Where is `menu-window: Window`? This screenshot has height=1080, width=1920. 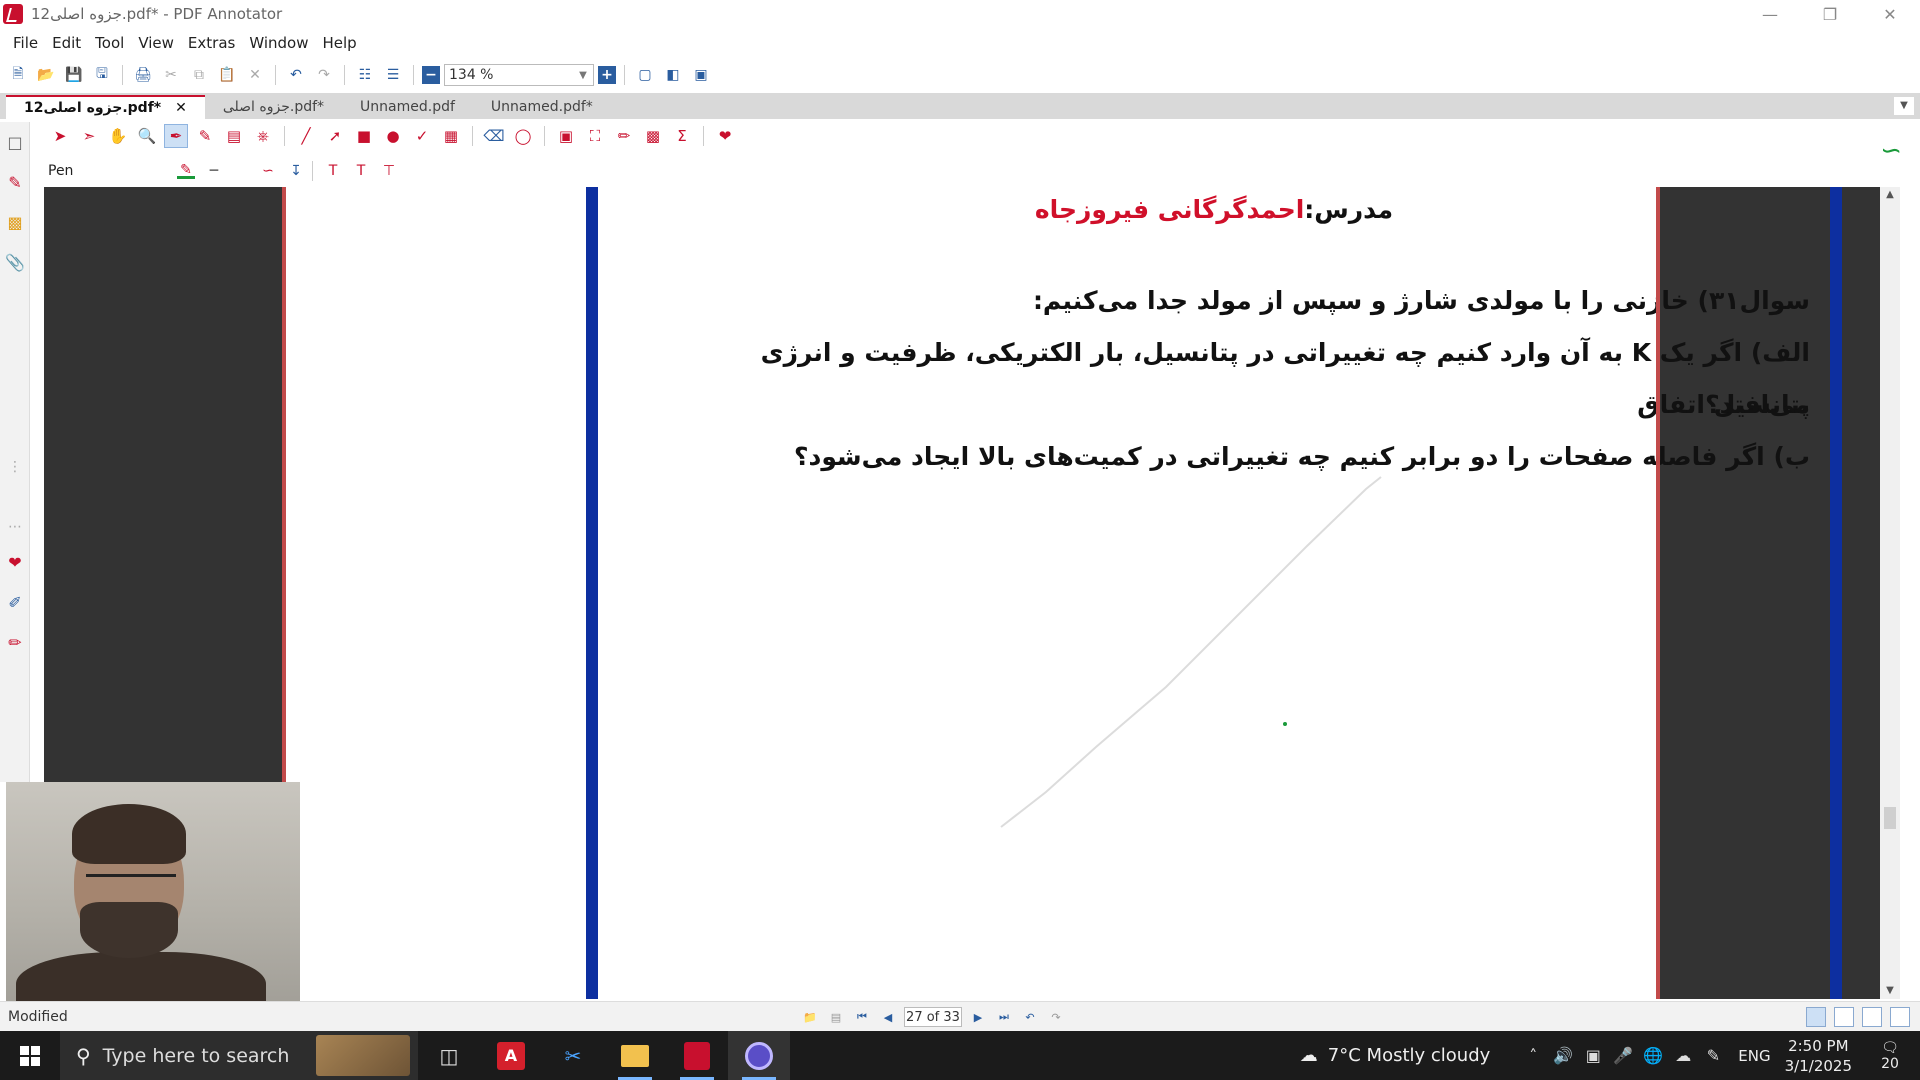
menu-window: Window is located at coordinates (278, 43).